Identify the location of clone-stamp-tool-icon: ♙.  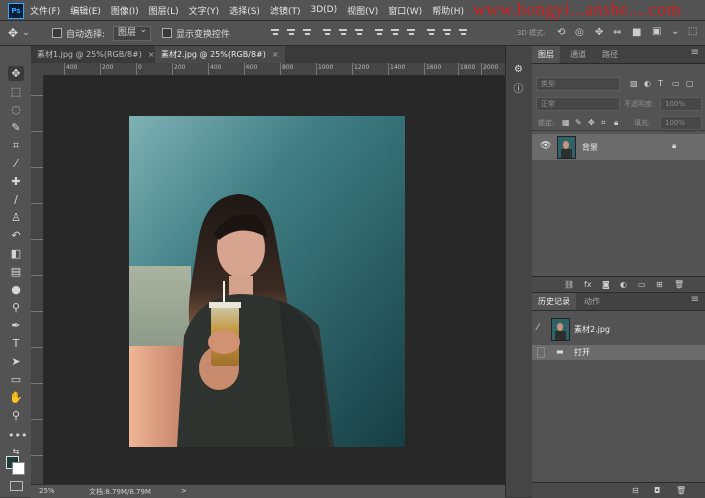
(16, 217).